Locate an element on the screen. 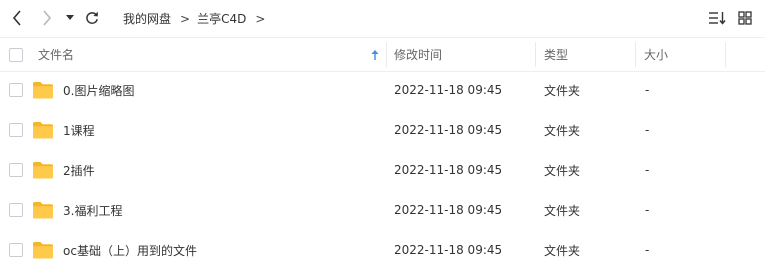 Image resolution: width=765 pixels, height=271 pixels. back-button is located at coordinates (17, 18).